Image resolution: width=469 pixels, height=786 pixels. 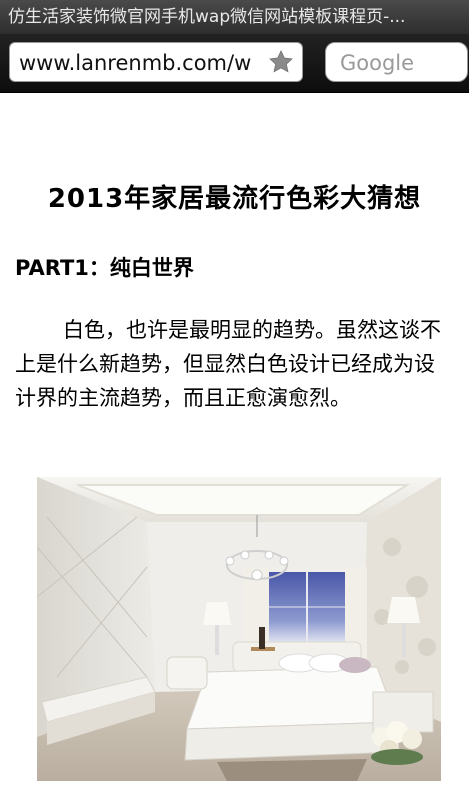 I want to click on star-icon, so click(x=281, y=62).